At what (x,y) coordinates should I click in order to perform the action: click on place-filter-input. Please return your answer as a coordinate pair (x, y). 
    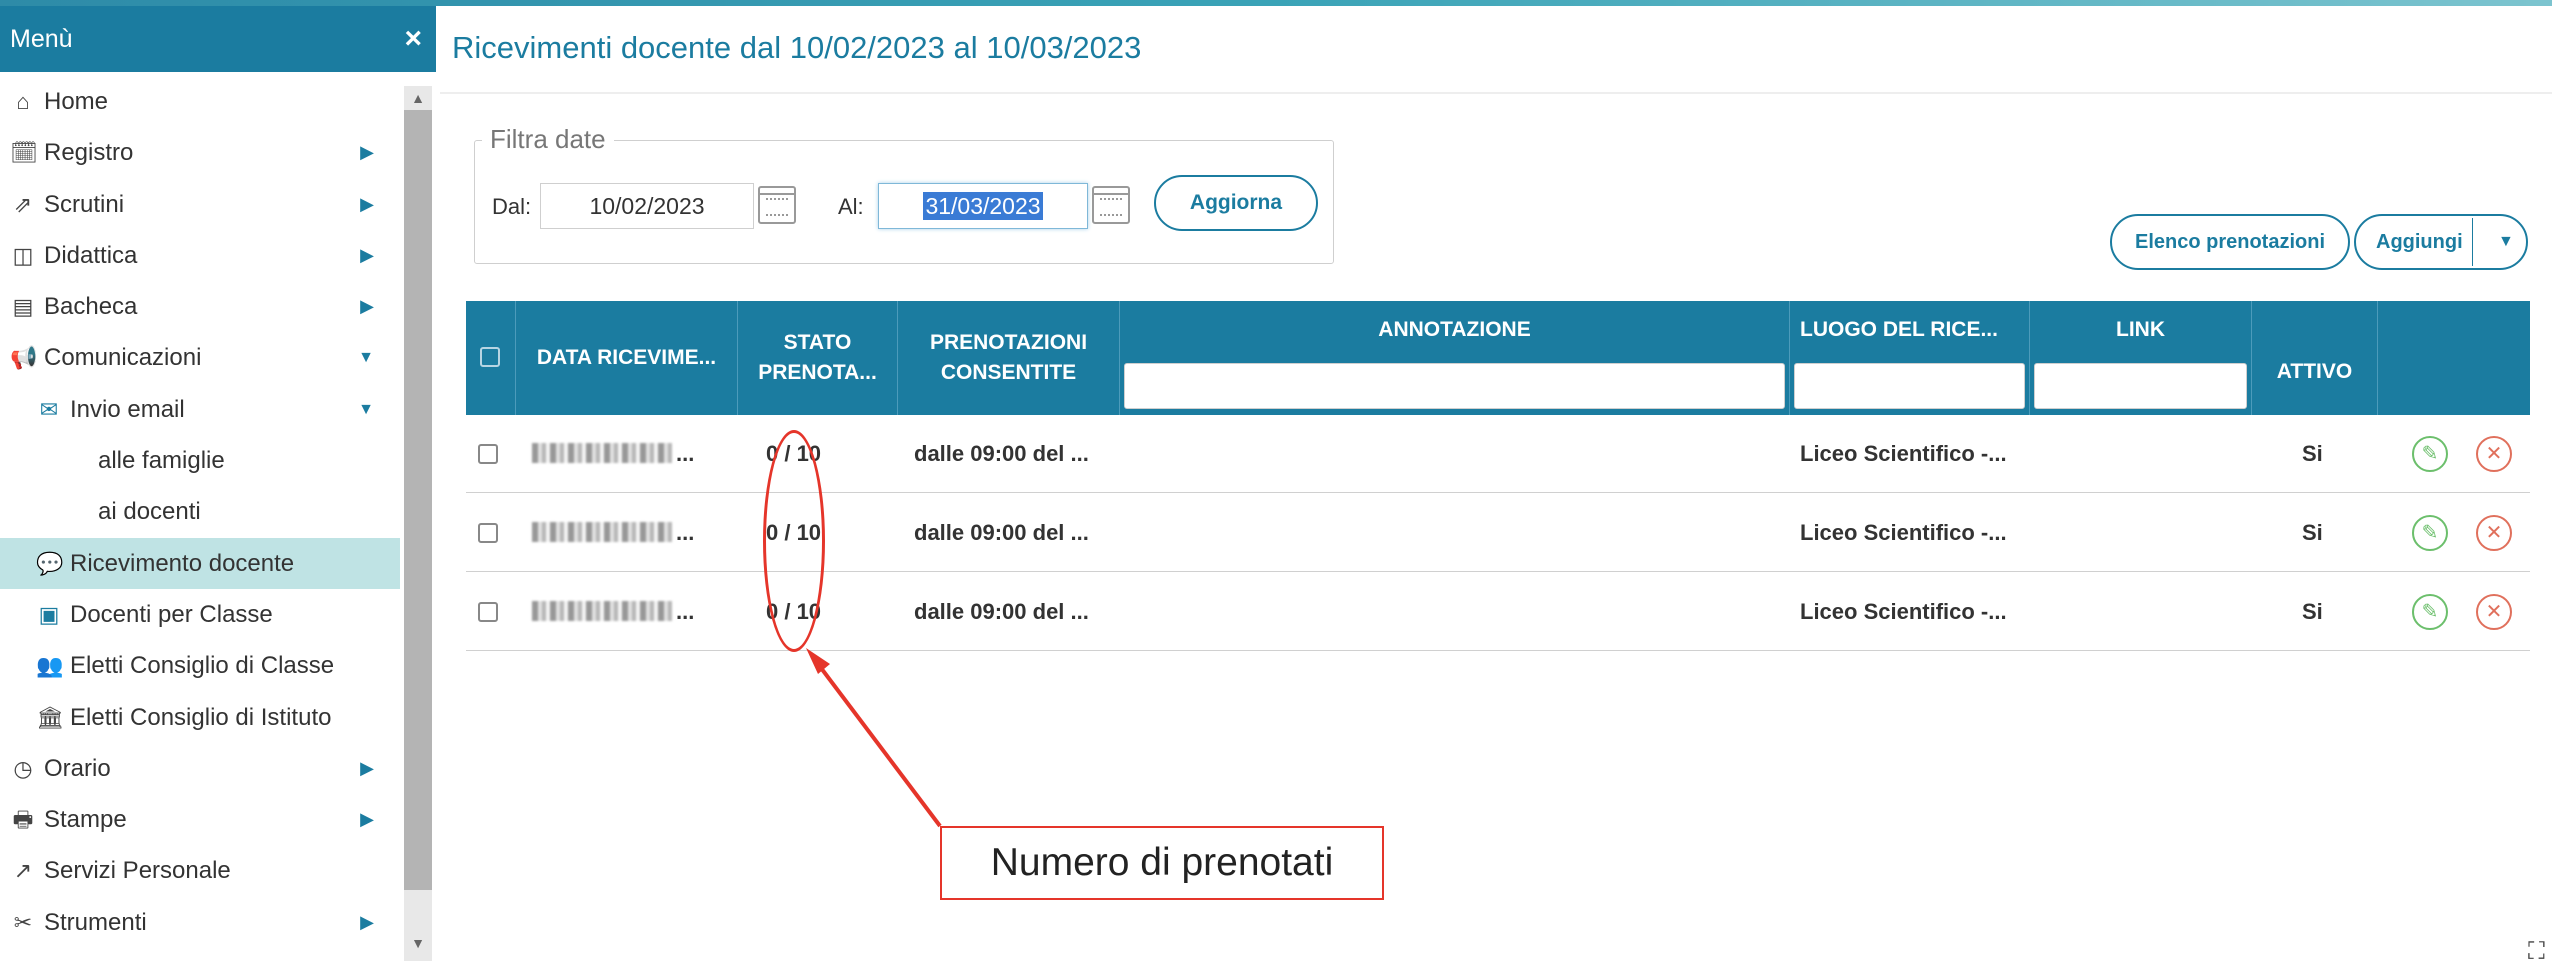
    Looking at the image, I should click on (1909, 386).